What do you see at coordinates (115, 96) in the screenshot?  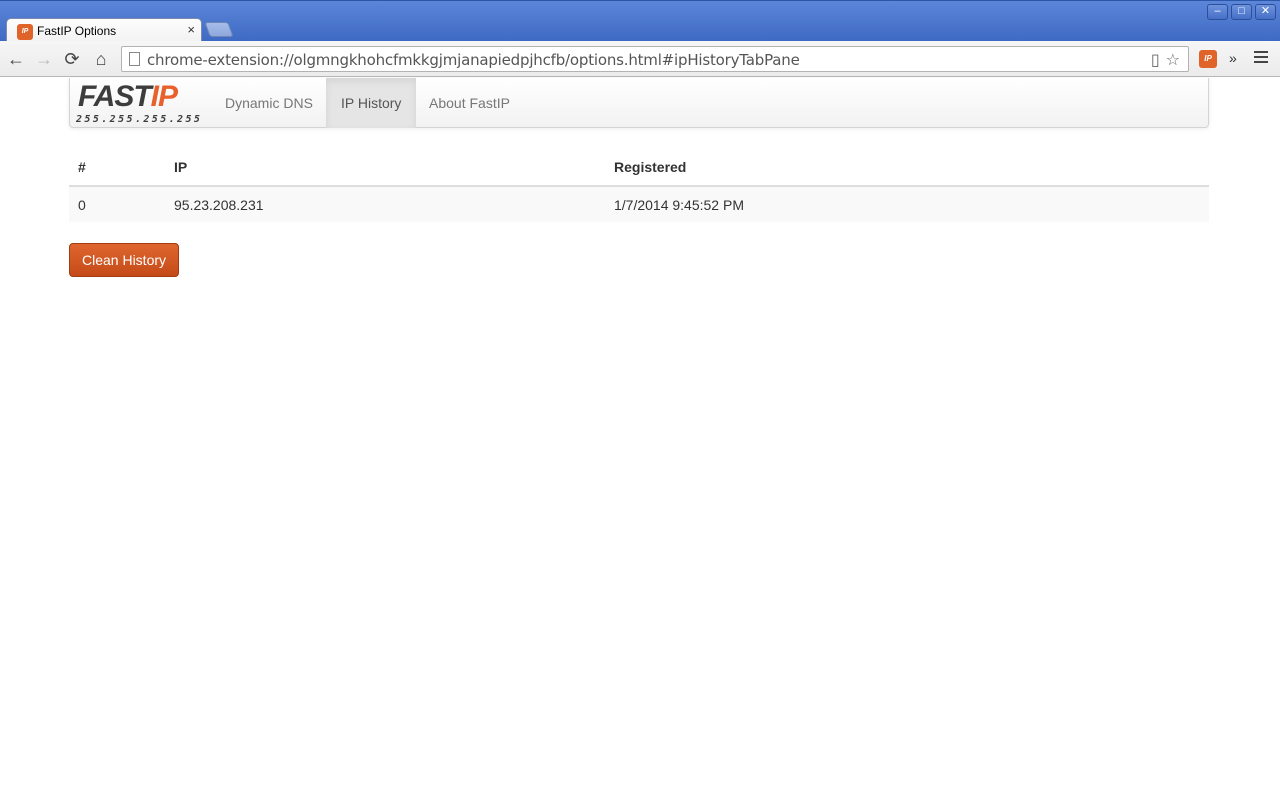 I see `brand-main: FAST` at bounding box center [115, 96].